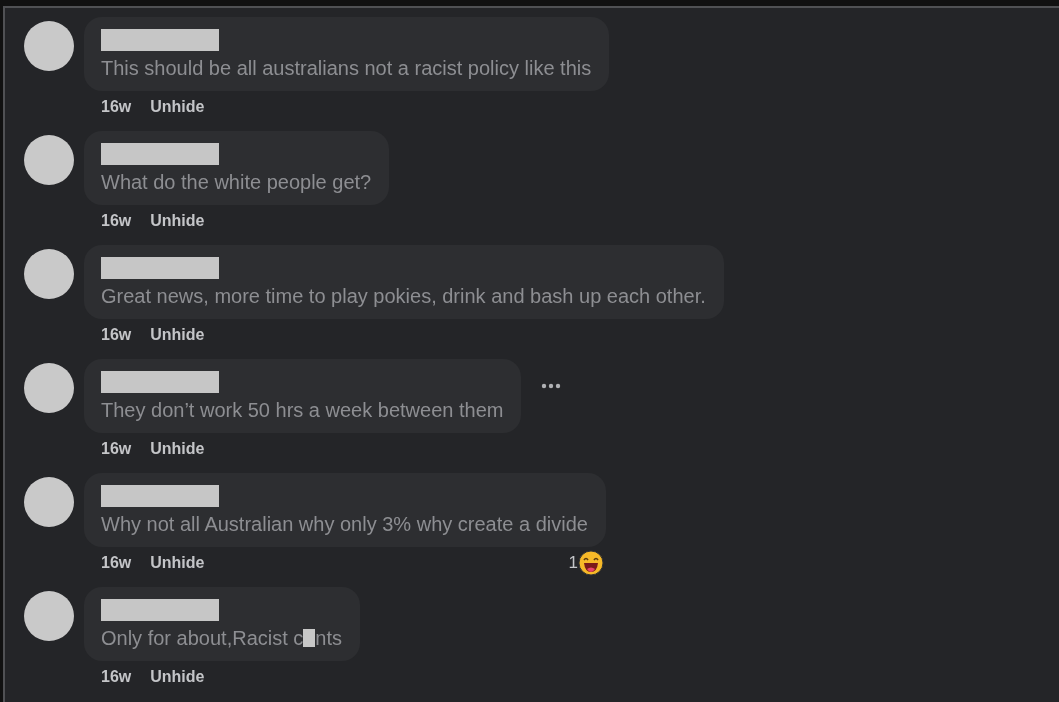  I want to click on comment-text: This should be all australians not a racist policy like this, so click(346, 68).